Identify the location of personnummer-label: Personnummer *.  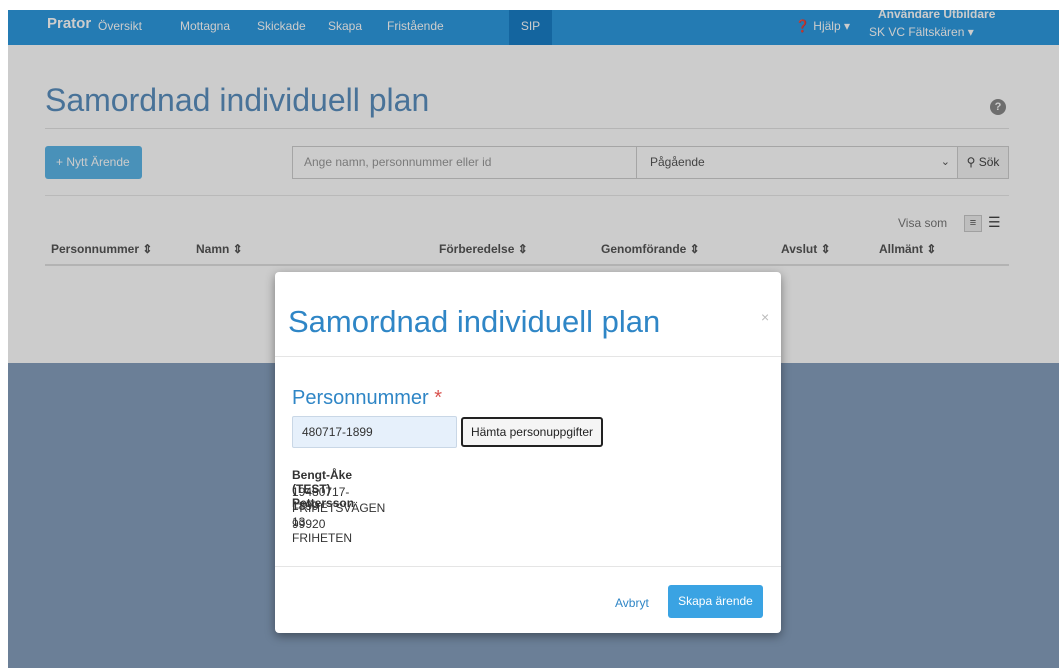
(367, 398).